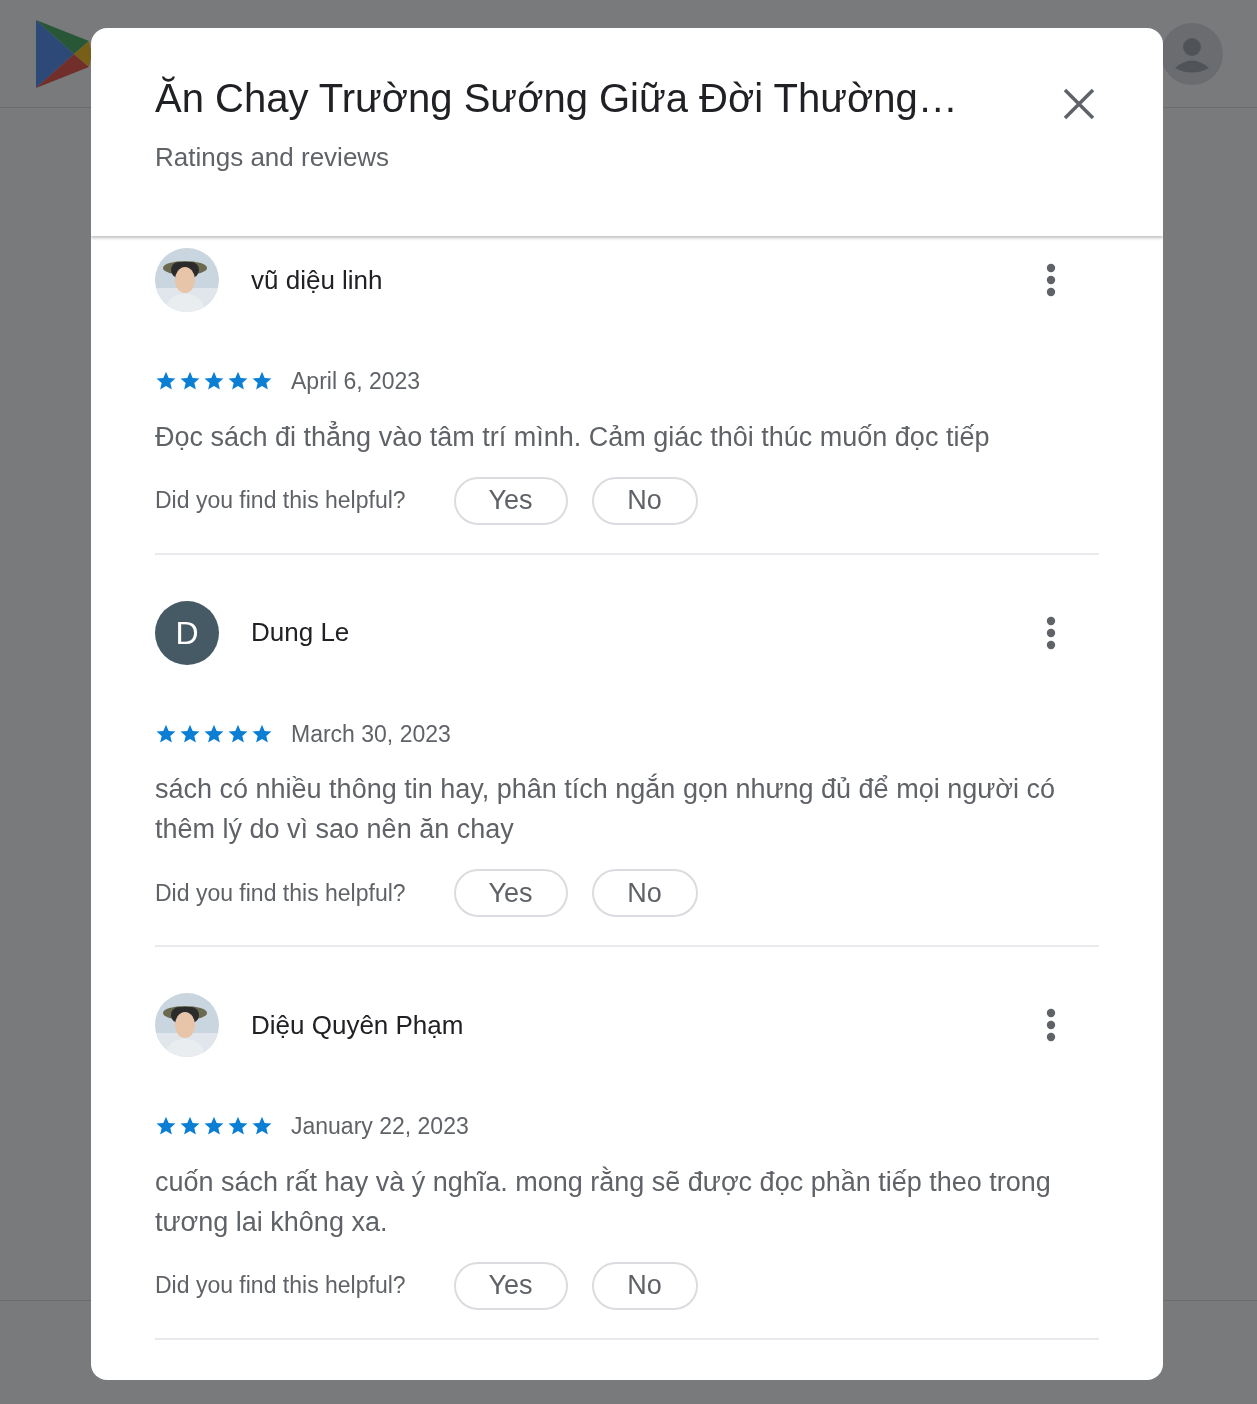 This screenshot has width=1257, height=1404. What do you see at coordinates (187, 632) in the screenshot?
I see `avatar-letter: D` at bounding box center [187, 632].